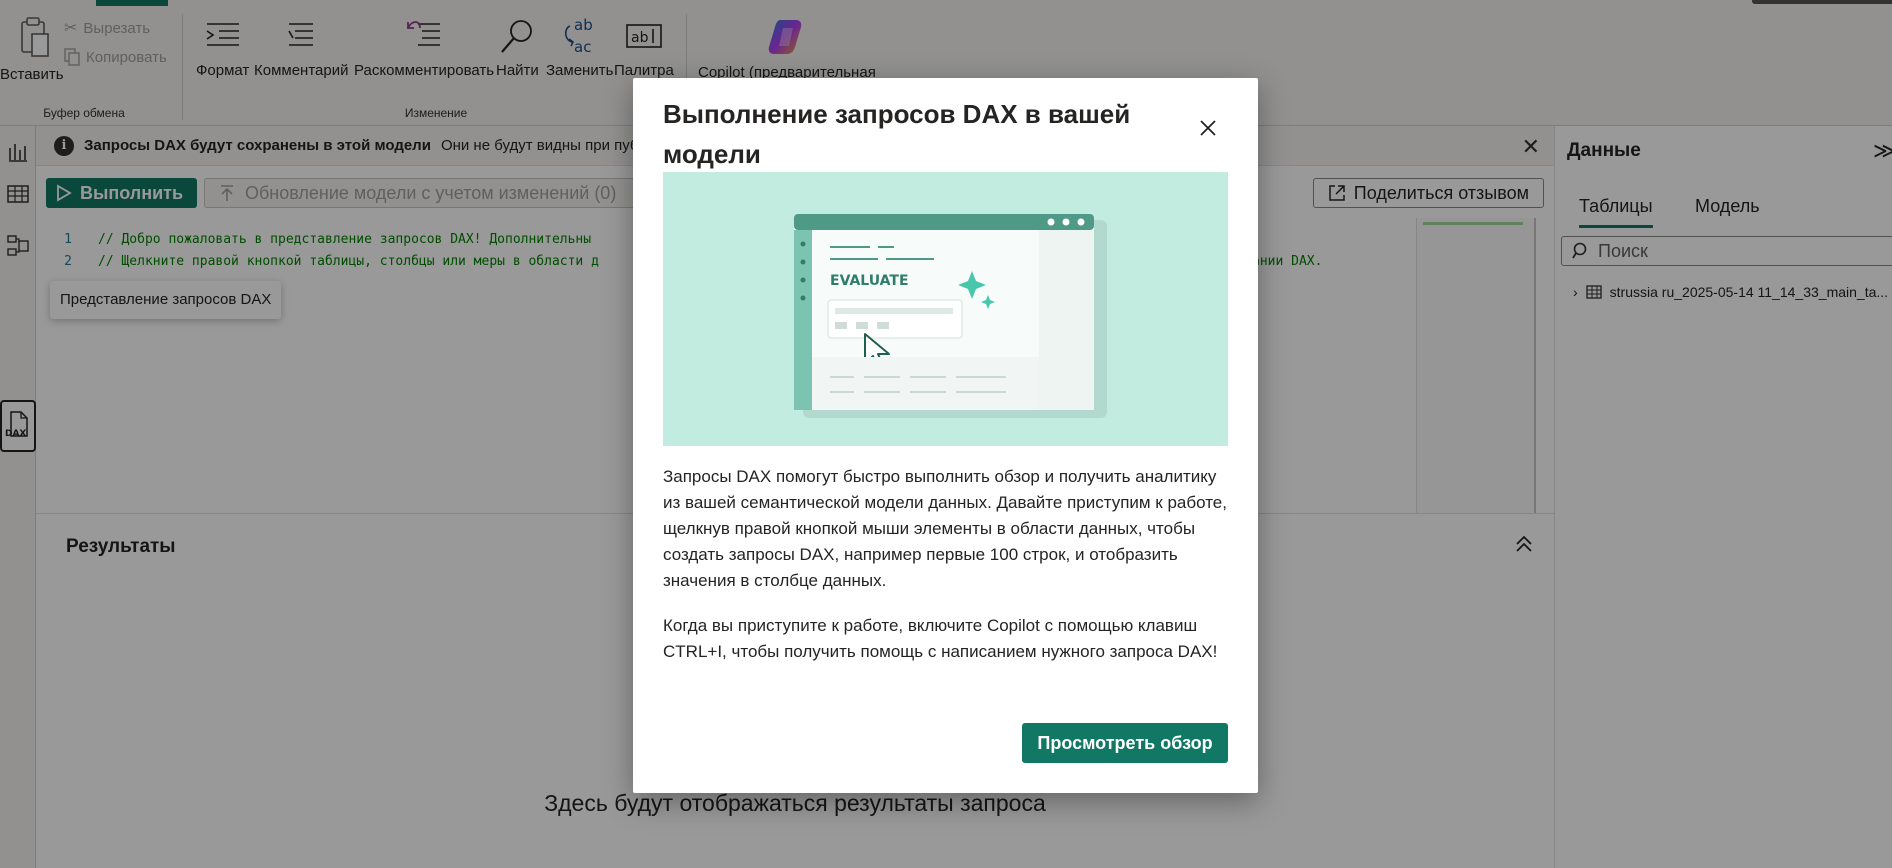  I want to click on illustration-label: EVALUATE, so click(869, 281).